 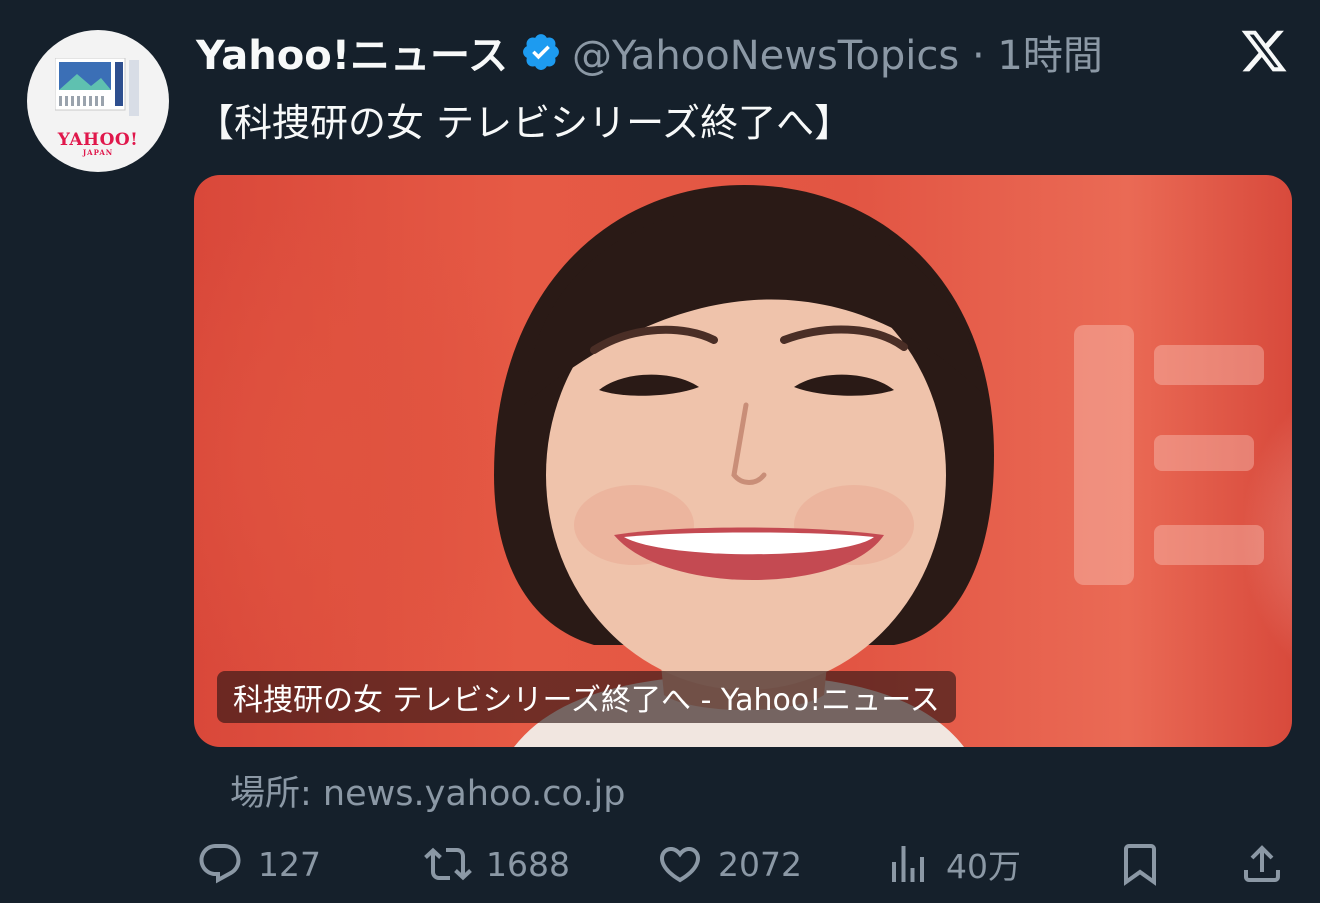 What do you see at coordinates (427, 790) in the screenshot?
I see `card-source: 場所: news.yahoo.co.jp` at bounding box center [427, 790].